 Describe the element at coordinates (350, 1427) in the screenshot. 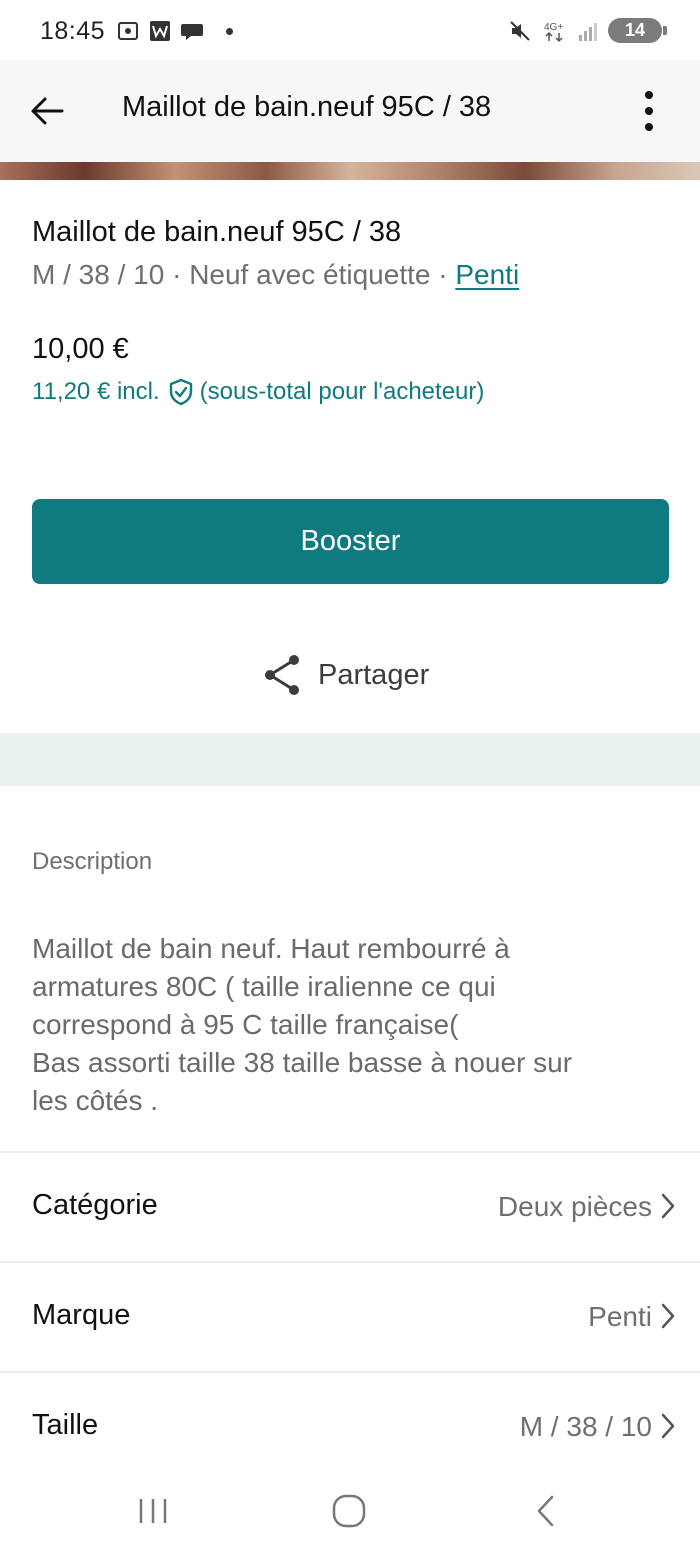

I see `detail-row-size: Taille M / 38 / 10` at that location.